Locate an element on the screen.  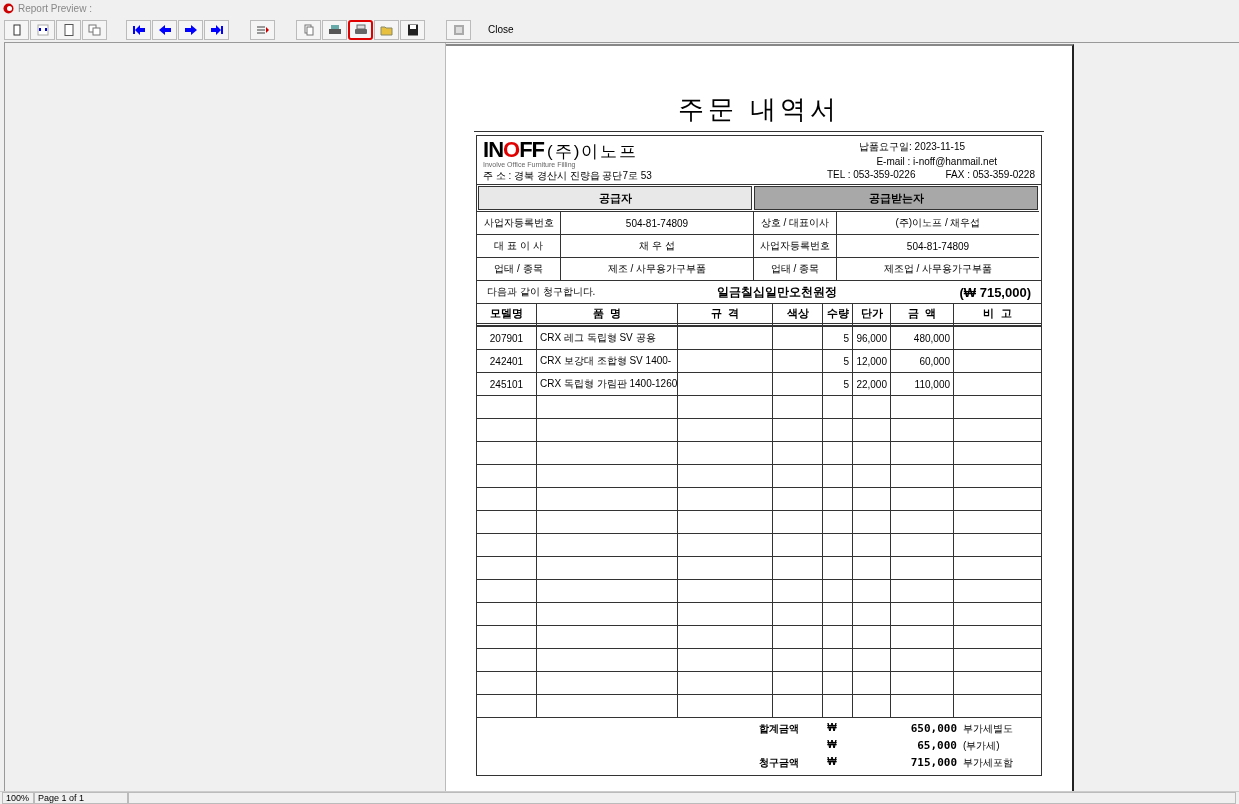
table-cell: CRX 보강대 조합형 SV 1400- is located at coordinates (606, 360).